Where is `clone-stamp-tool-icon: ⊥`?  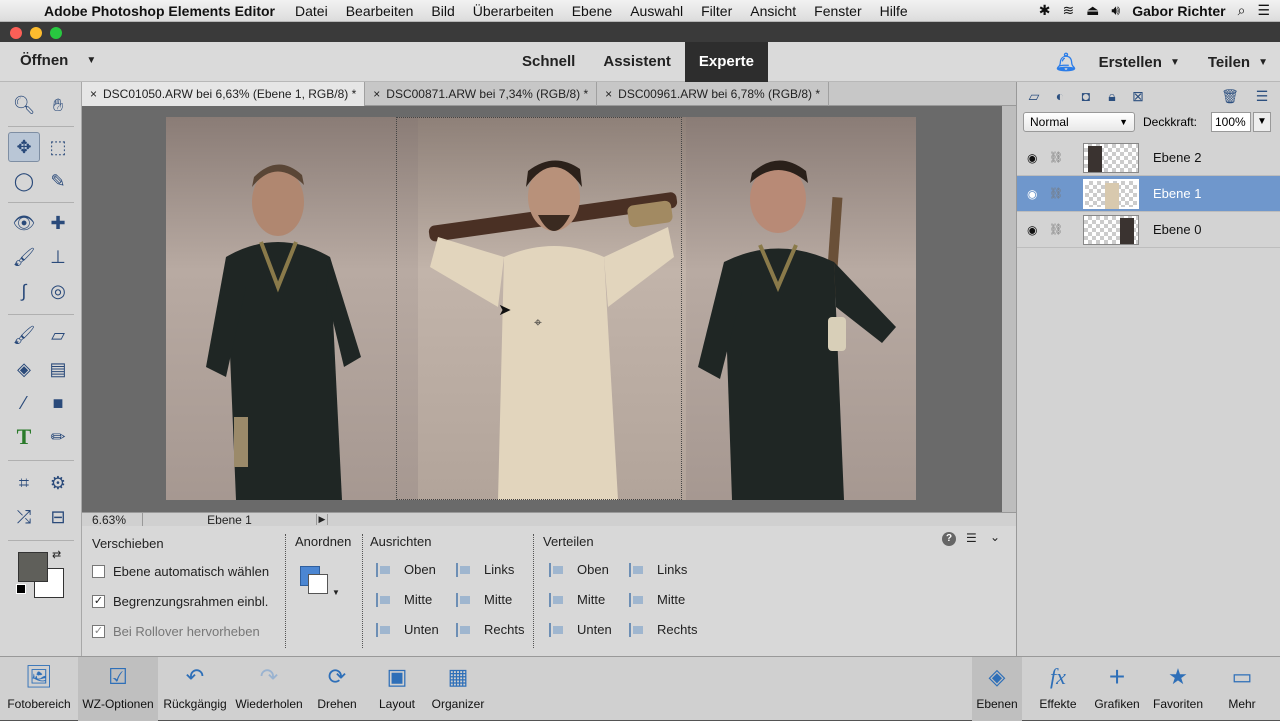
clone-stamp-tool-icon: ⊥ is located at coordinates (58, 257).